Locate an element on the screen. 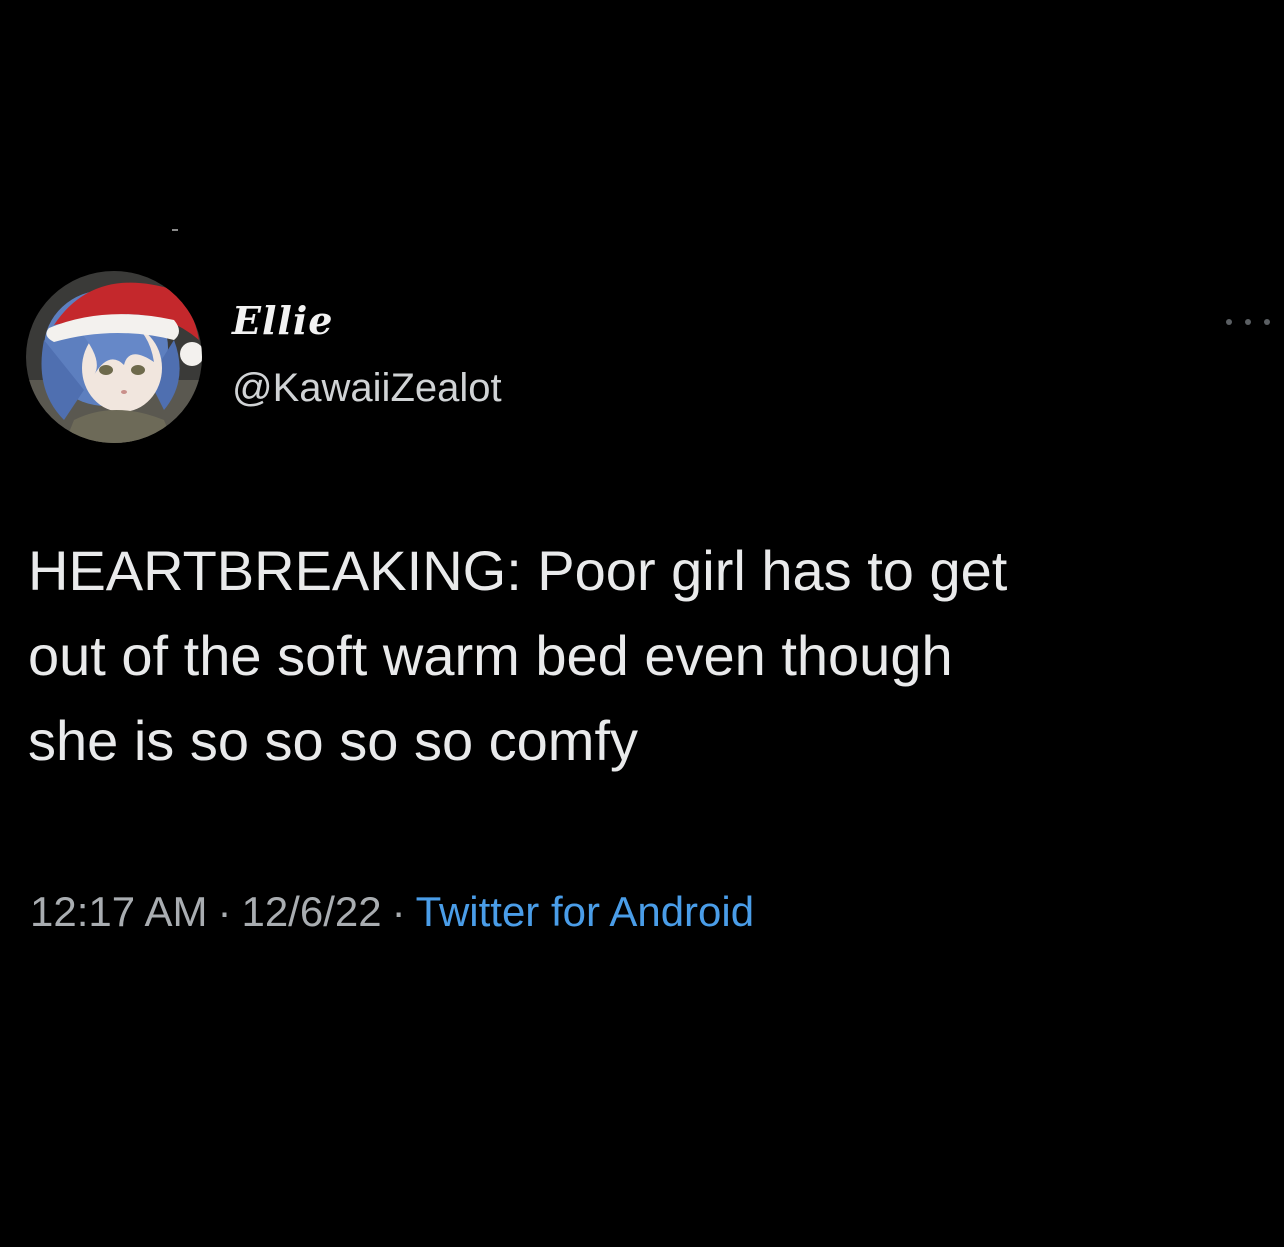 The height and width of the screenshot is (1247, 1284). tweet-time: 12:17 AM is located at coordinates (118, 911).